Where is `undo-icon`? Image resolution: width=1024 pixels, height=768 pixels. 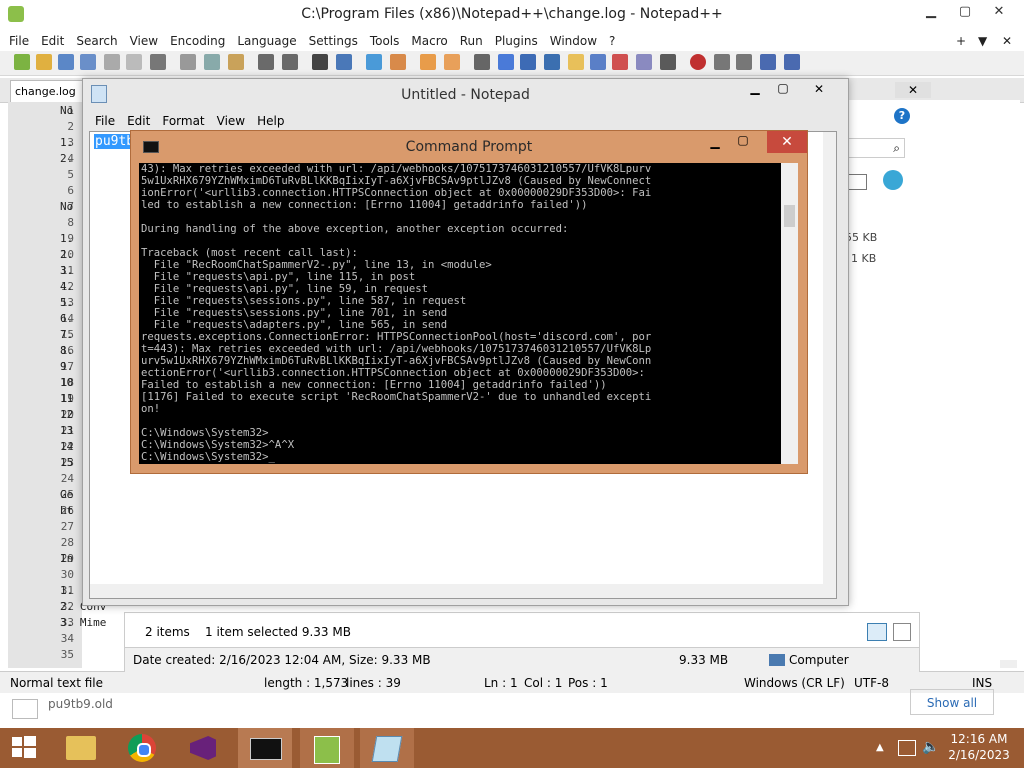 undo-icon is located at coordinates (266, 62).